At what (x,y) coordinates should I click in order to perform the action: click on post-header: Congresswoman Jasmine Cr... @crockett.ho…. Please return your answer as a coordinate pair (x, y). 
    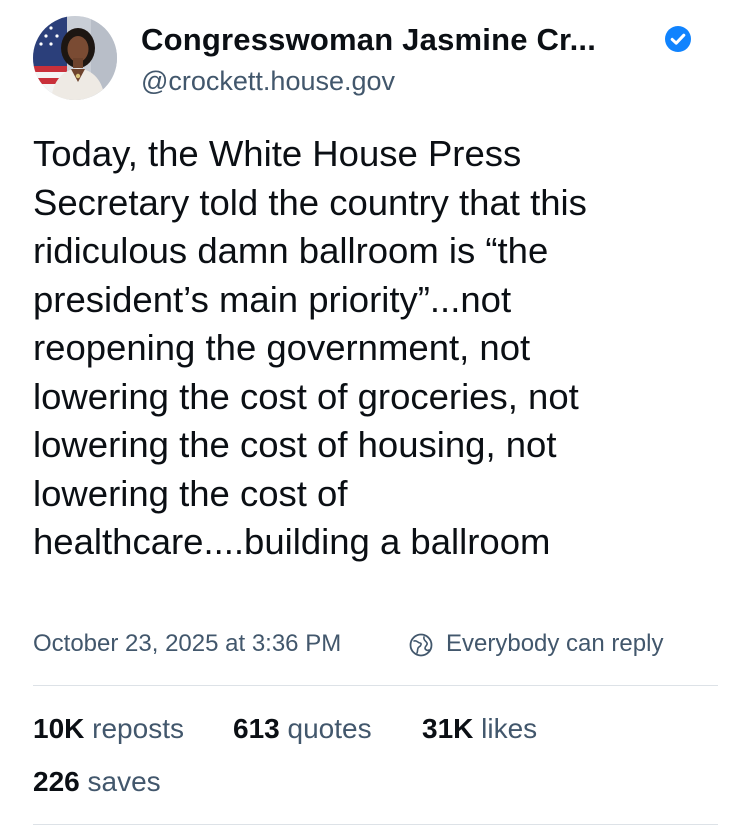
    Looking at the image, I should click on (378, 61).